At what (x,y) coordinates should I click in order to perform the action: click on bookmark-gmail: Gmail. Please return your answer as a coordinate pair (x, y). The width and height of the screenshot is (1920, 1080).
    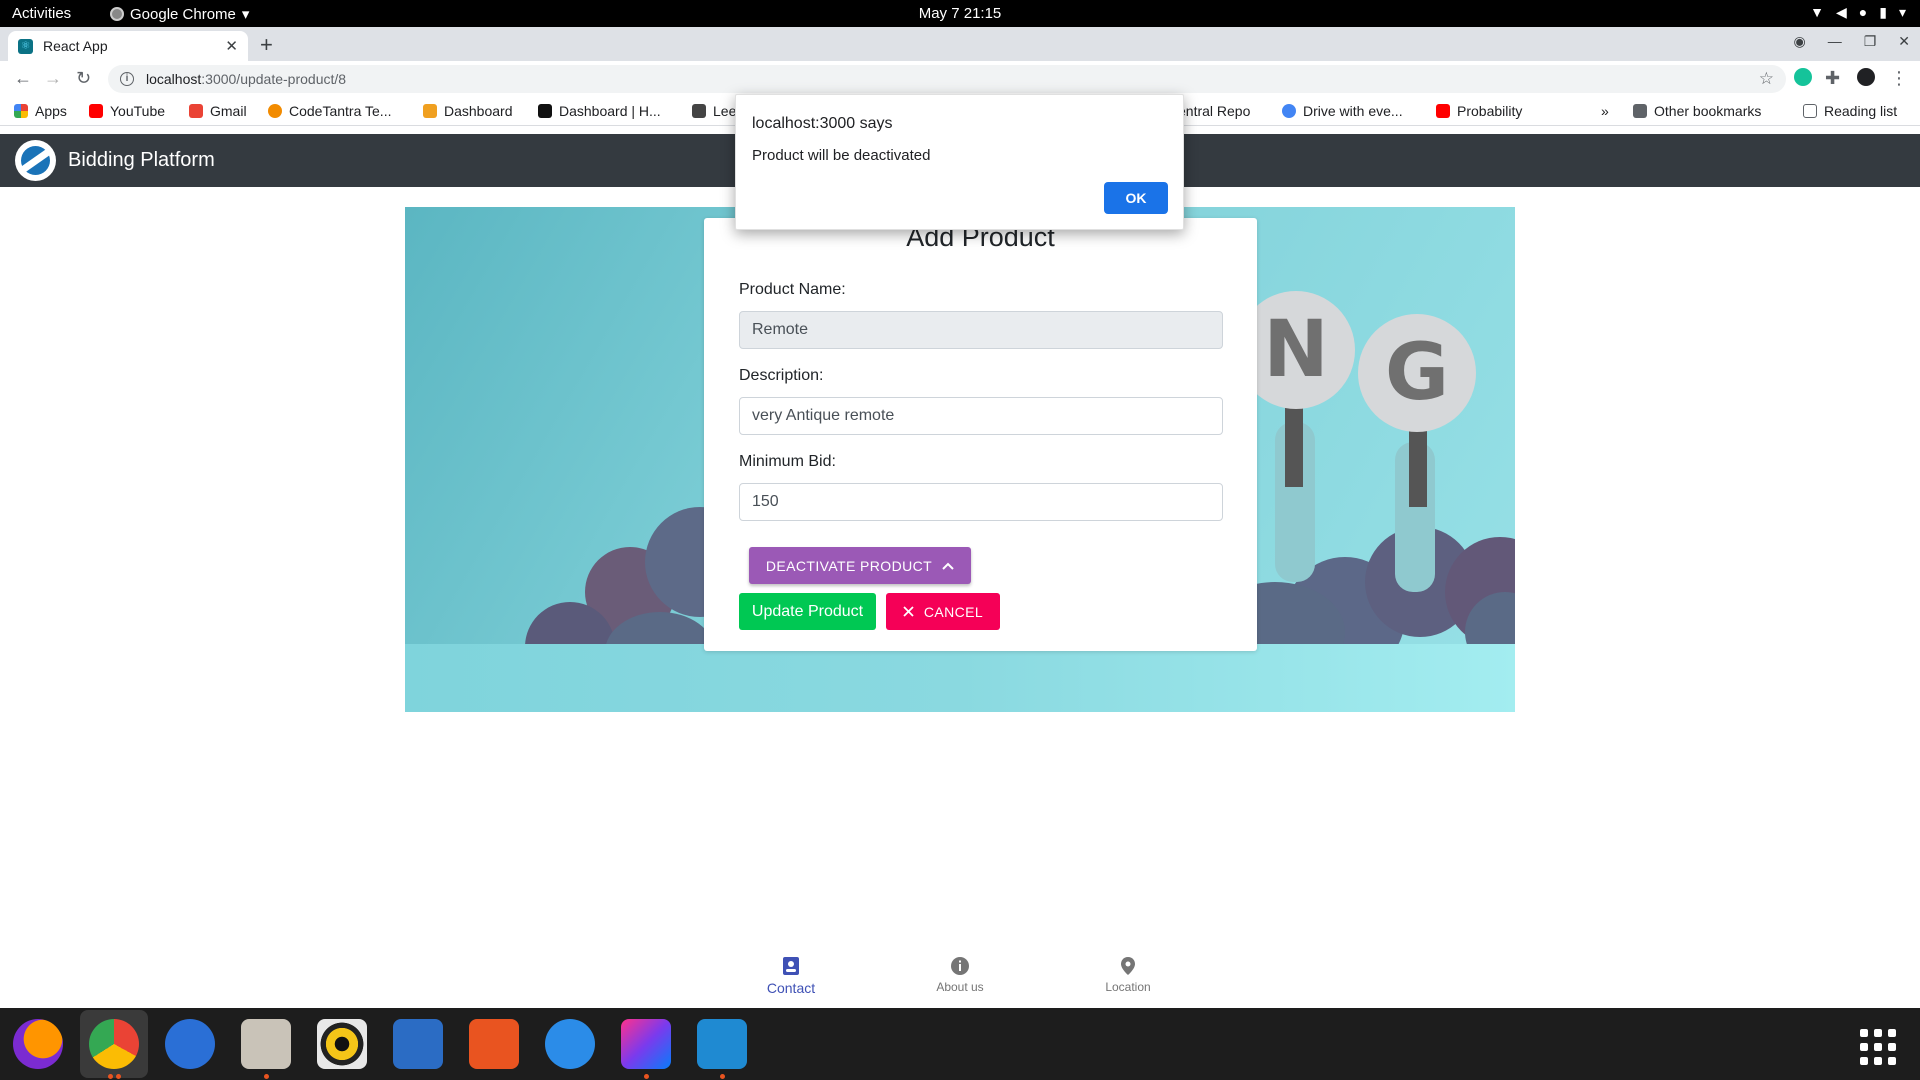
    Looking at the image, I should click on (218, 111).